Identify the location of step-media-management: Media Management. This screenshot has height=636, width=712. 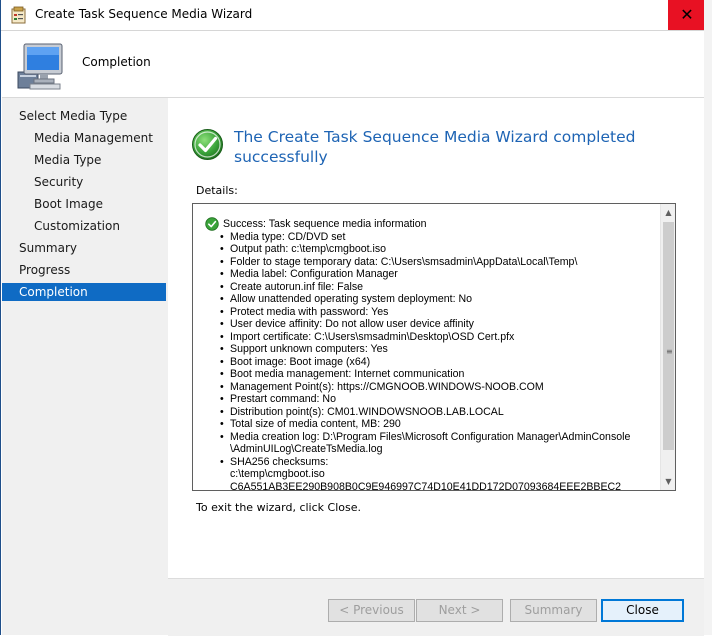
(84, 138).